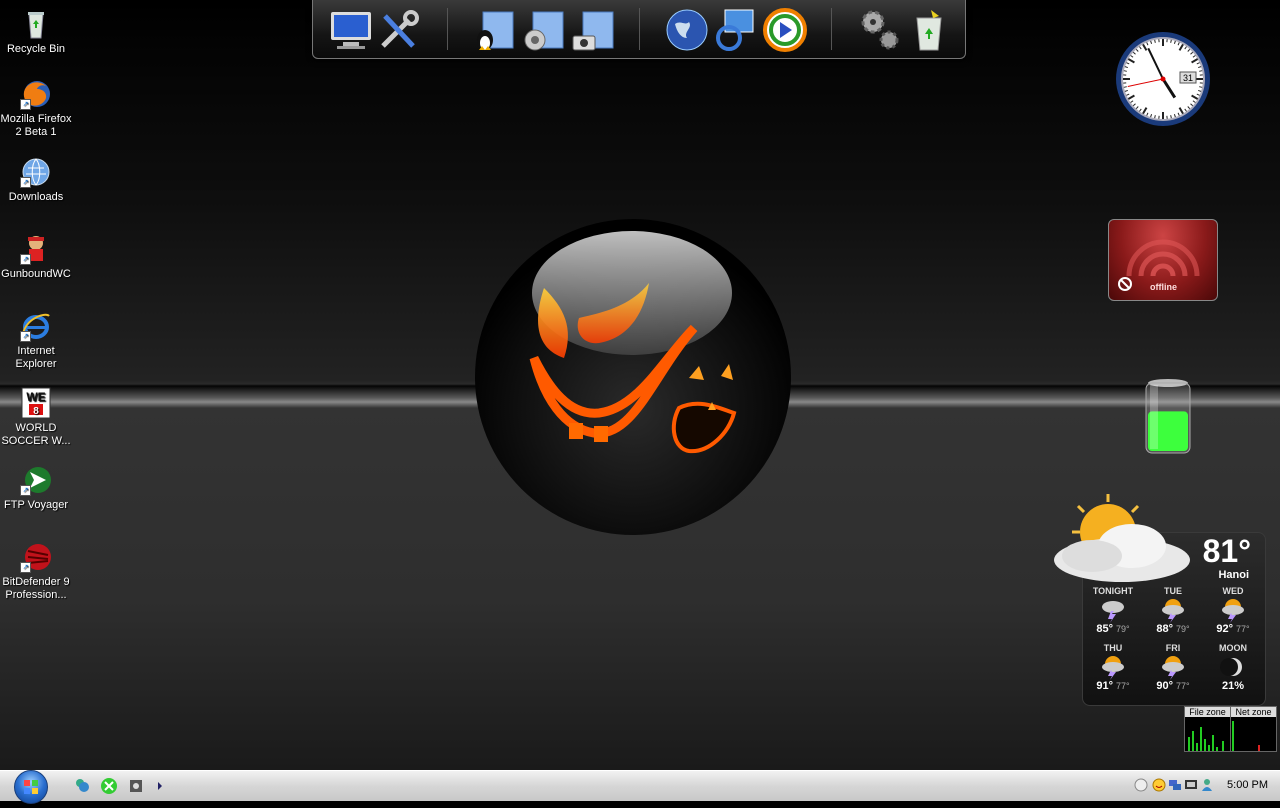  I want to click on file-zone-meter: File zone, so click(1207, 729).